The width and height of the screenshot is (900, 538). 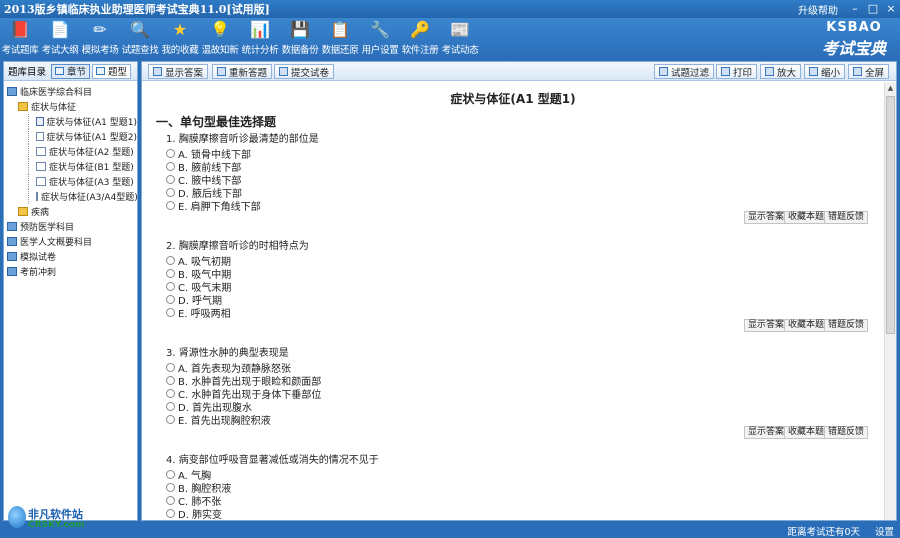 I want to click on show-answer-button: 显示答案, so click(x=178, y=71).